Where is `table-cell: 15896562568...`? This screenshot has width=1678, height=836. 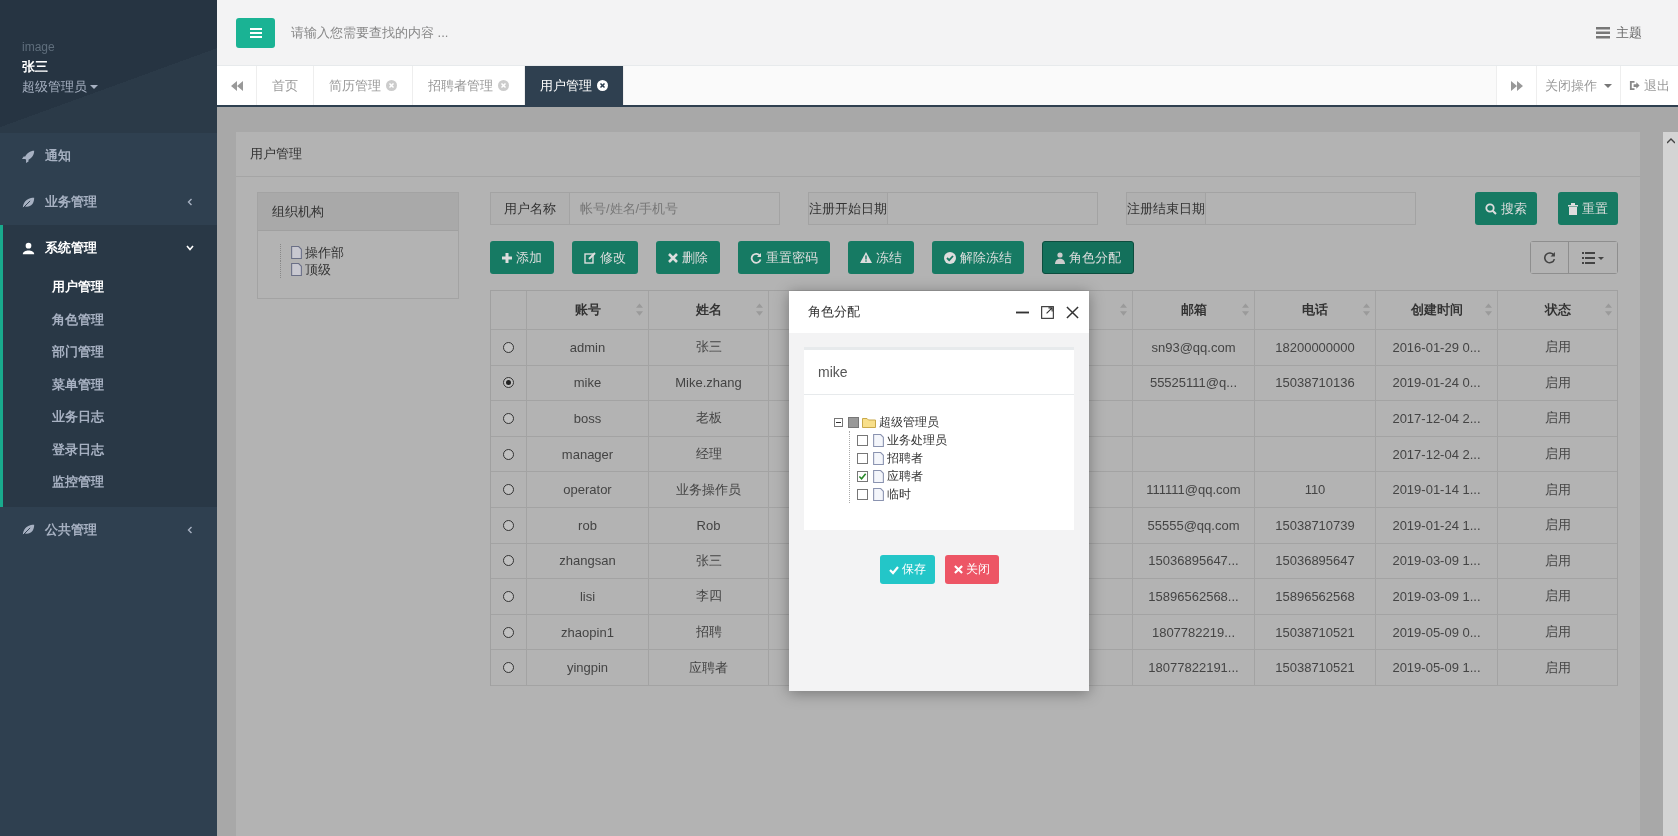
table-cell: 15896562568... is located at coordinates (1193, 596).